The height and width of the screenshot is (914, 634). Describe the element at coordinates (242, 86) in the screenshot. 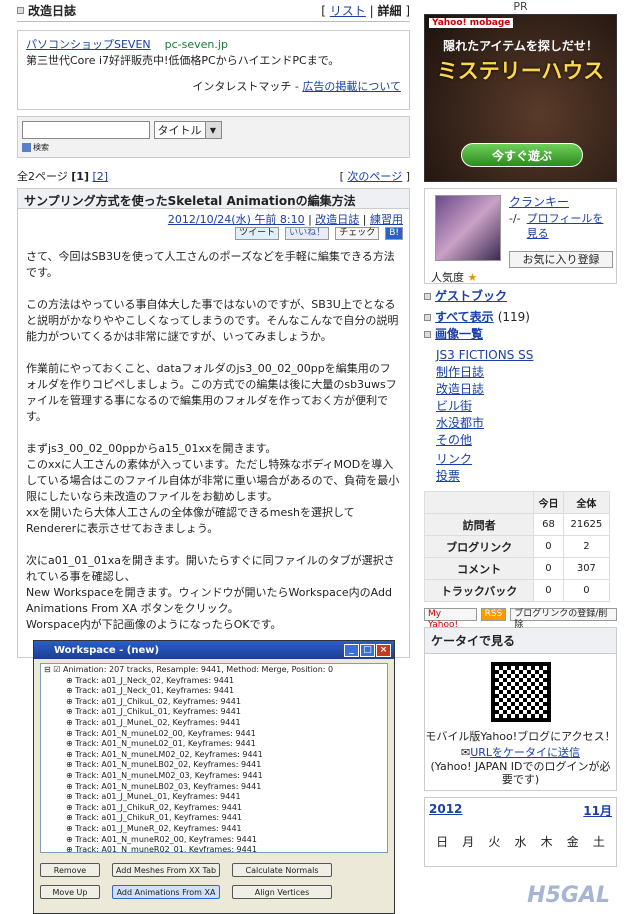

I see `ad-provider: インタレストマッチ` at that location.